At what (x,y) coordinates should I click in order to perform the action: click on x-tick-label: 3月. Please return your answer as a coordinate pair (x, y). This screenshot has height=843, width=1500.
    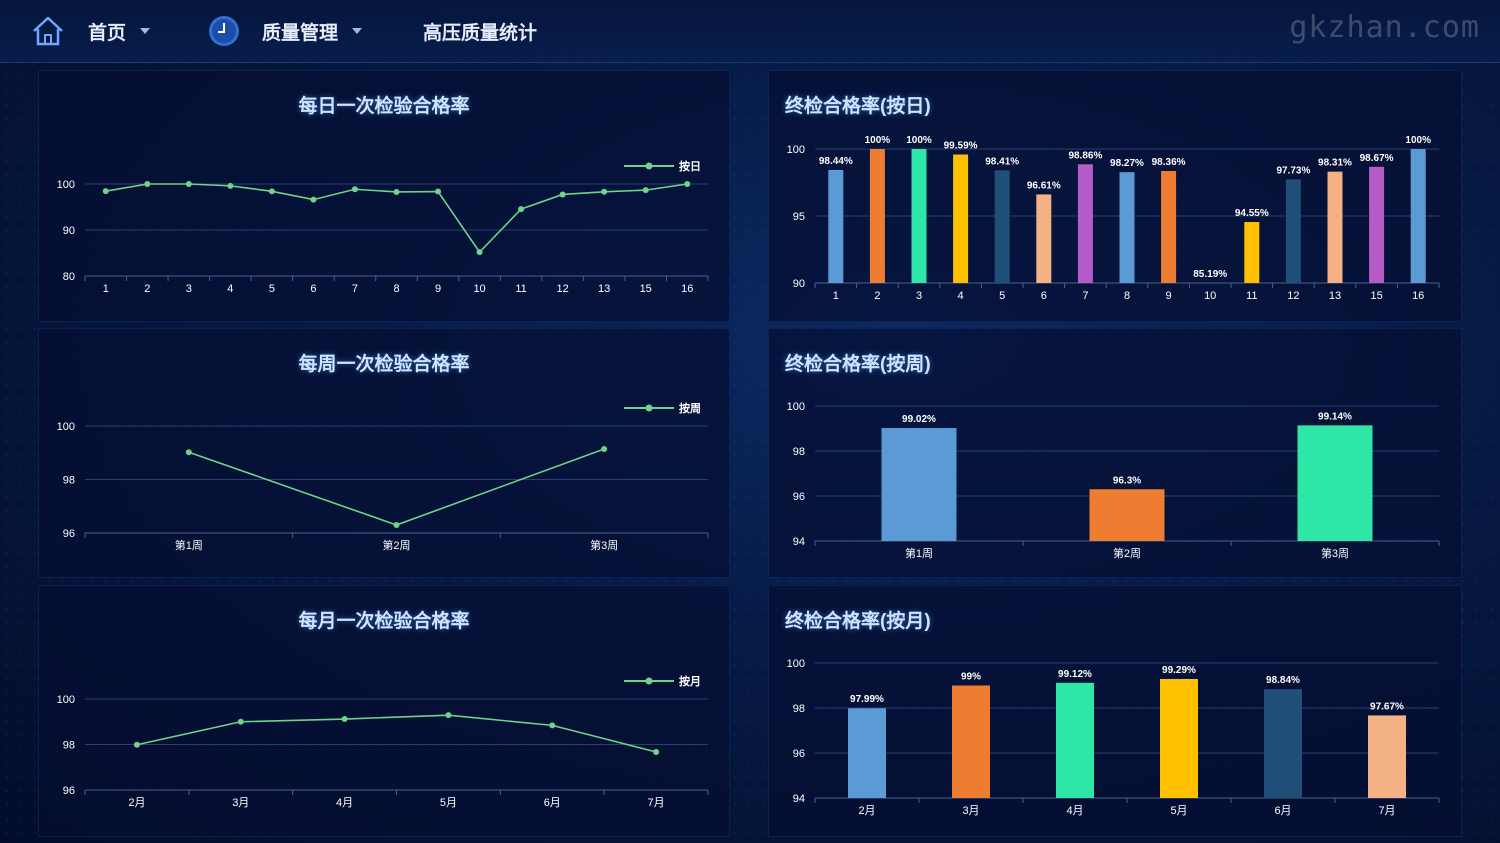
    Looking at the image, I should click on (970, 811).